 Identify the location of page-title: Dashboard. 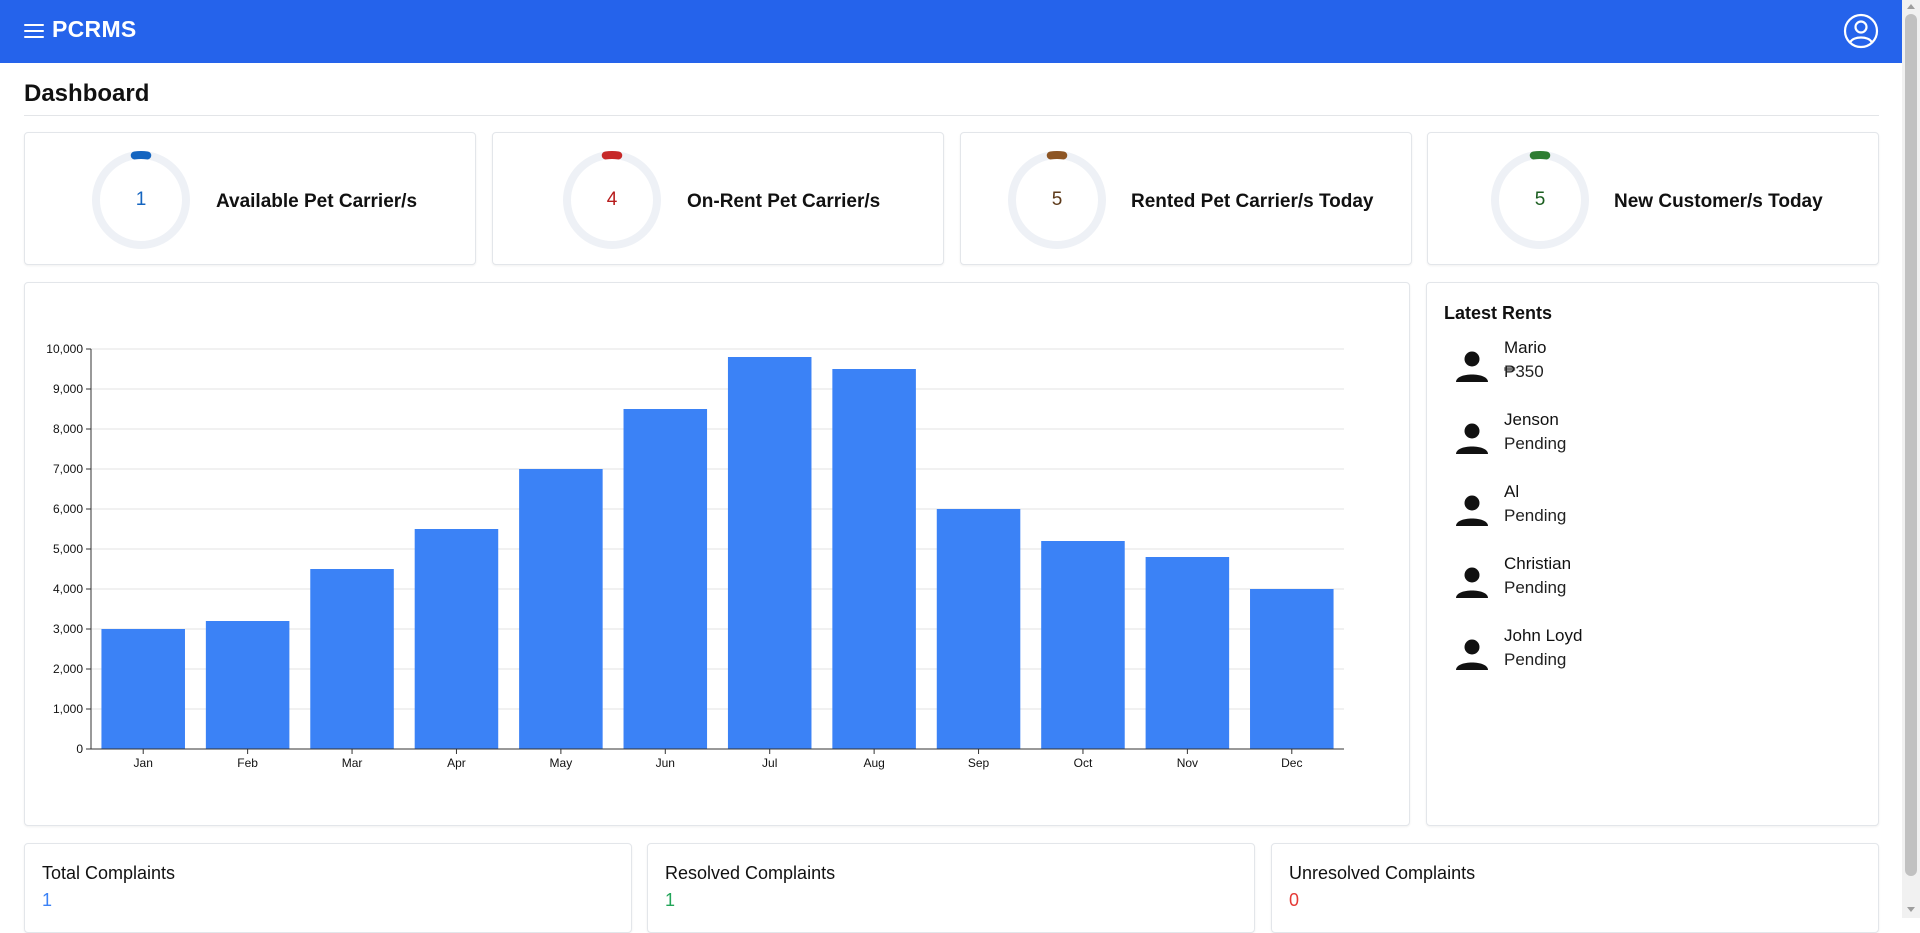
(87, 93).